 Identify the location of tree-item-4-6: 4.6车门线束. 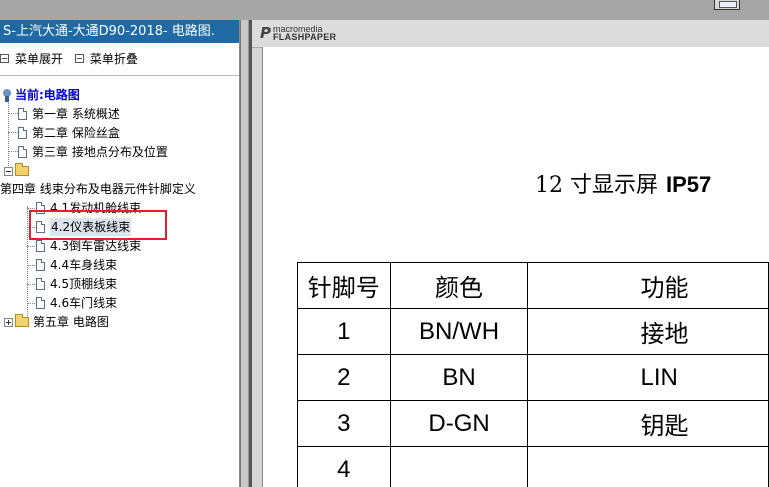
(76, 303).